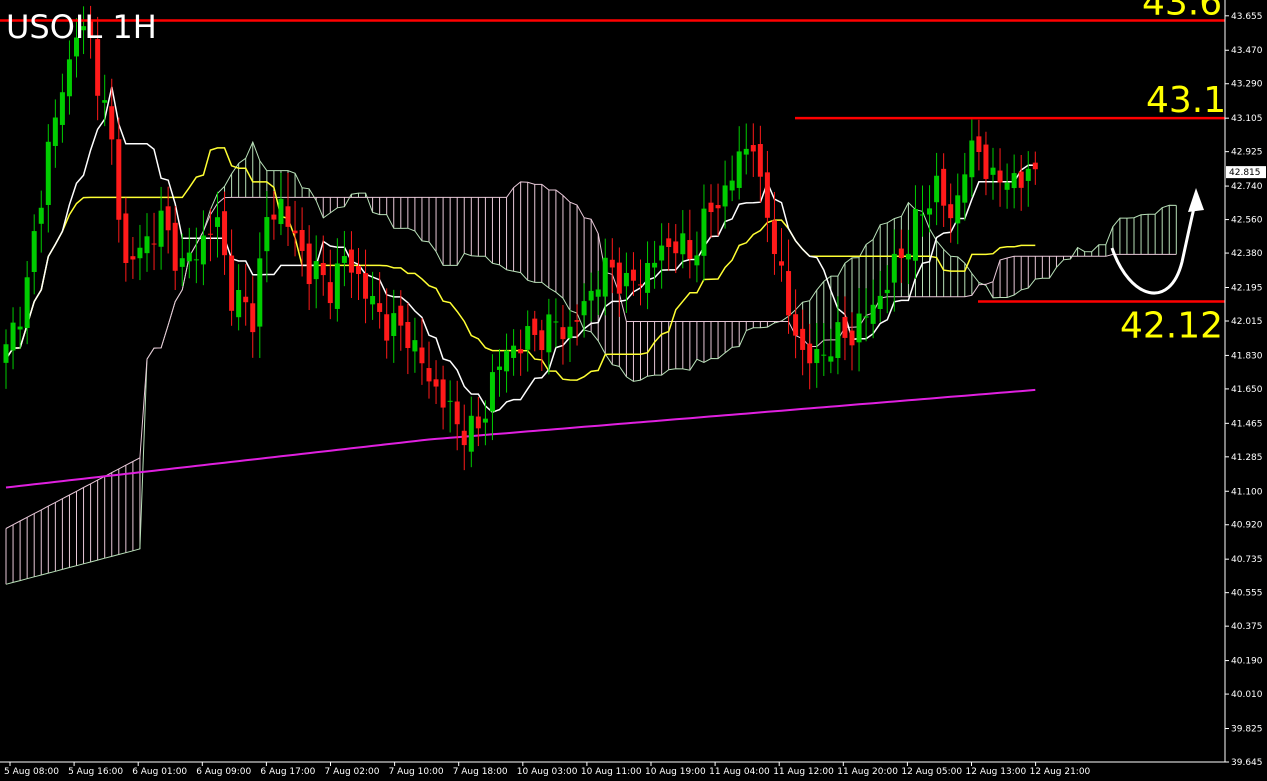 This screenshot has height=781, width=1267. What do you see at coordinates (611, 772) in the screenshot?
I see `x-tick-label: 10 Aug 11:00` at bounding box center [611, 772].